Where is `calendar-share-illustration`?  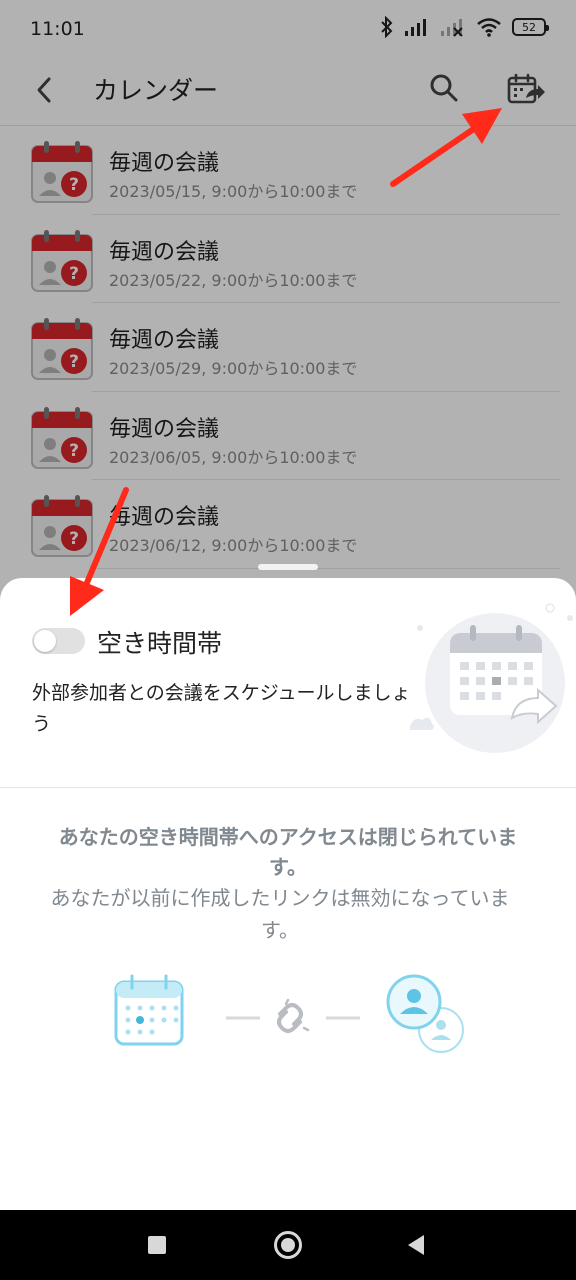
calendar-share-illustration is located at coordinates (491, 678).